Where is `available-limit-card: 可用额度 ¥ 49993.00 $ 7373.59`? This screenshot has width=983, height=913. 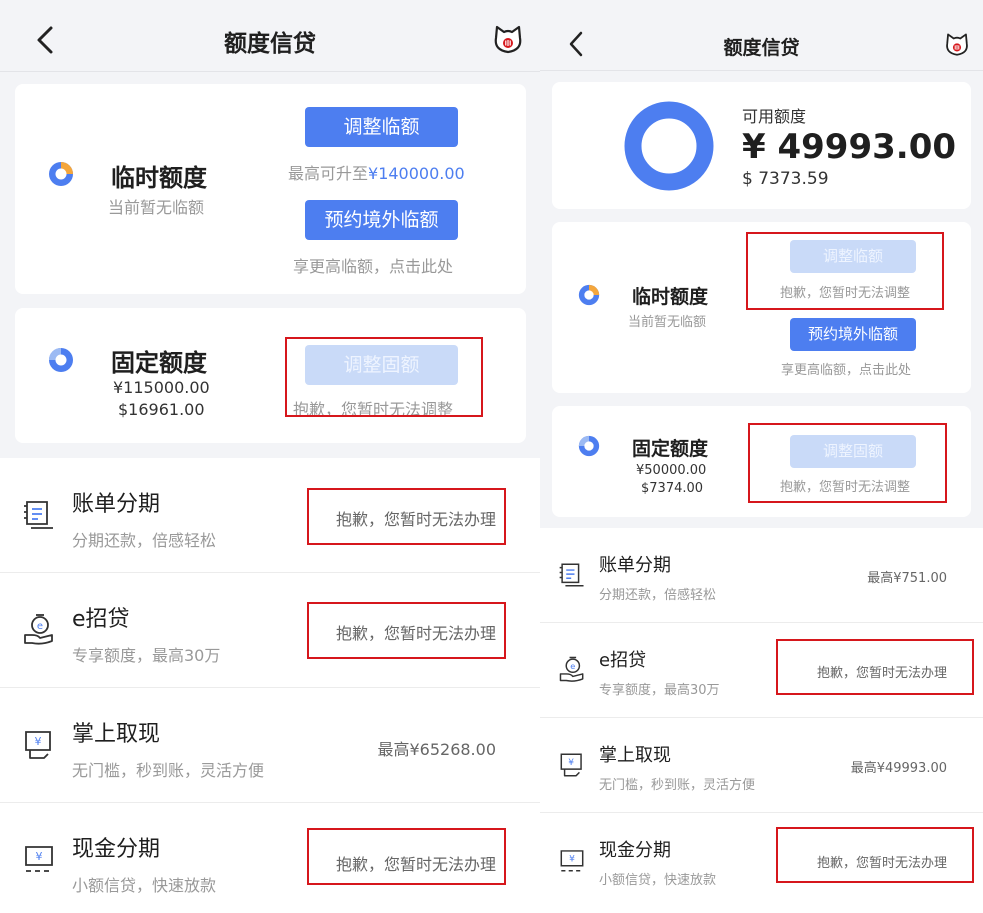 available-limit-card: 可用额度 ¥ 49993.00 $ 7373.59 is located at coordinates (761, 145).